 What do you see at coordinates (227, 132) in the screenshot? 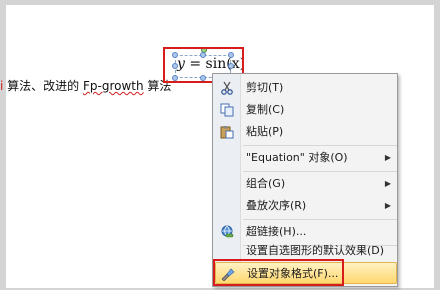
I see `paste-icon` at bounding box center [227, 132].